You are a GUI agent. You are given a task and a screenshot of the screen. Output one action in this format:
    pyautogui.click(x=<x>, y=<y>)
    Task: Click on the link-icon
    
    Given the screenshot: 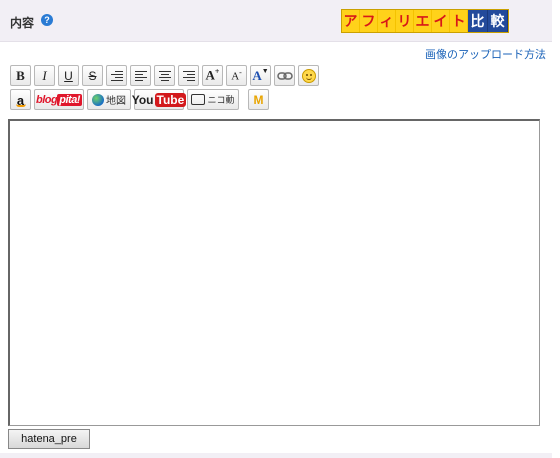 What is the action you would take?
    pyautogui.click(x=284, y=75)
    